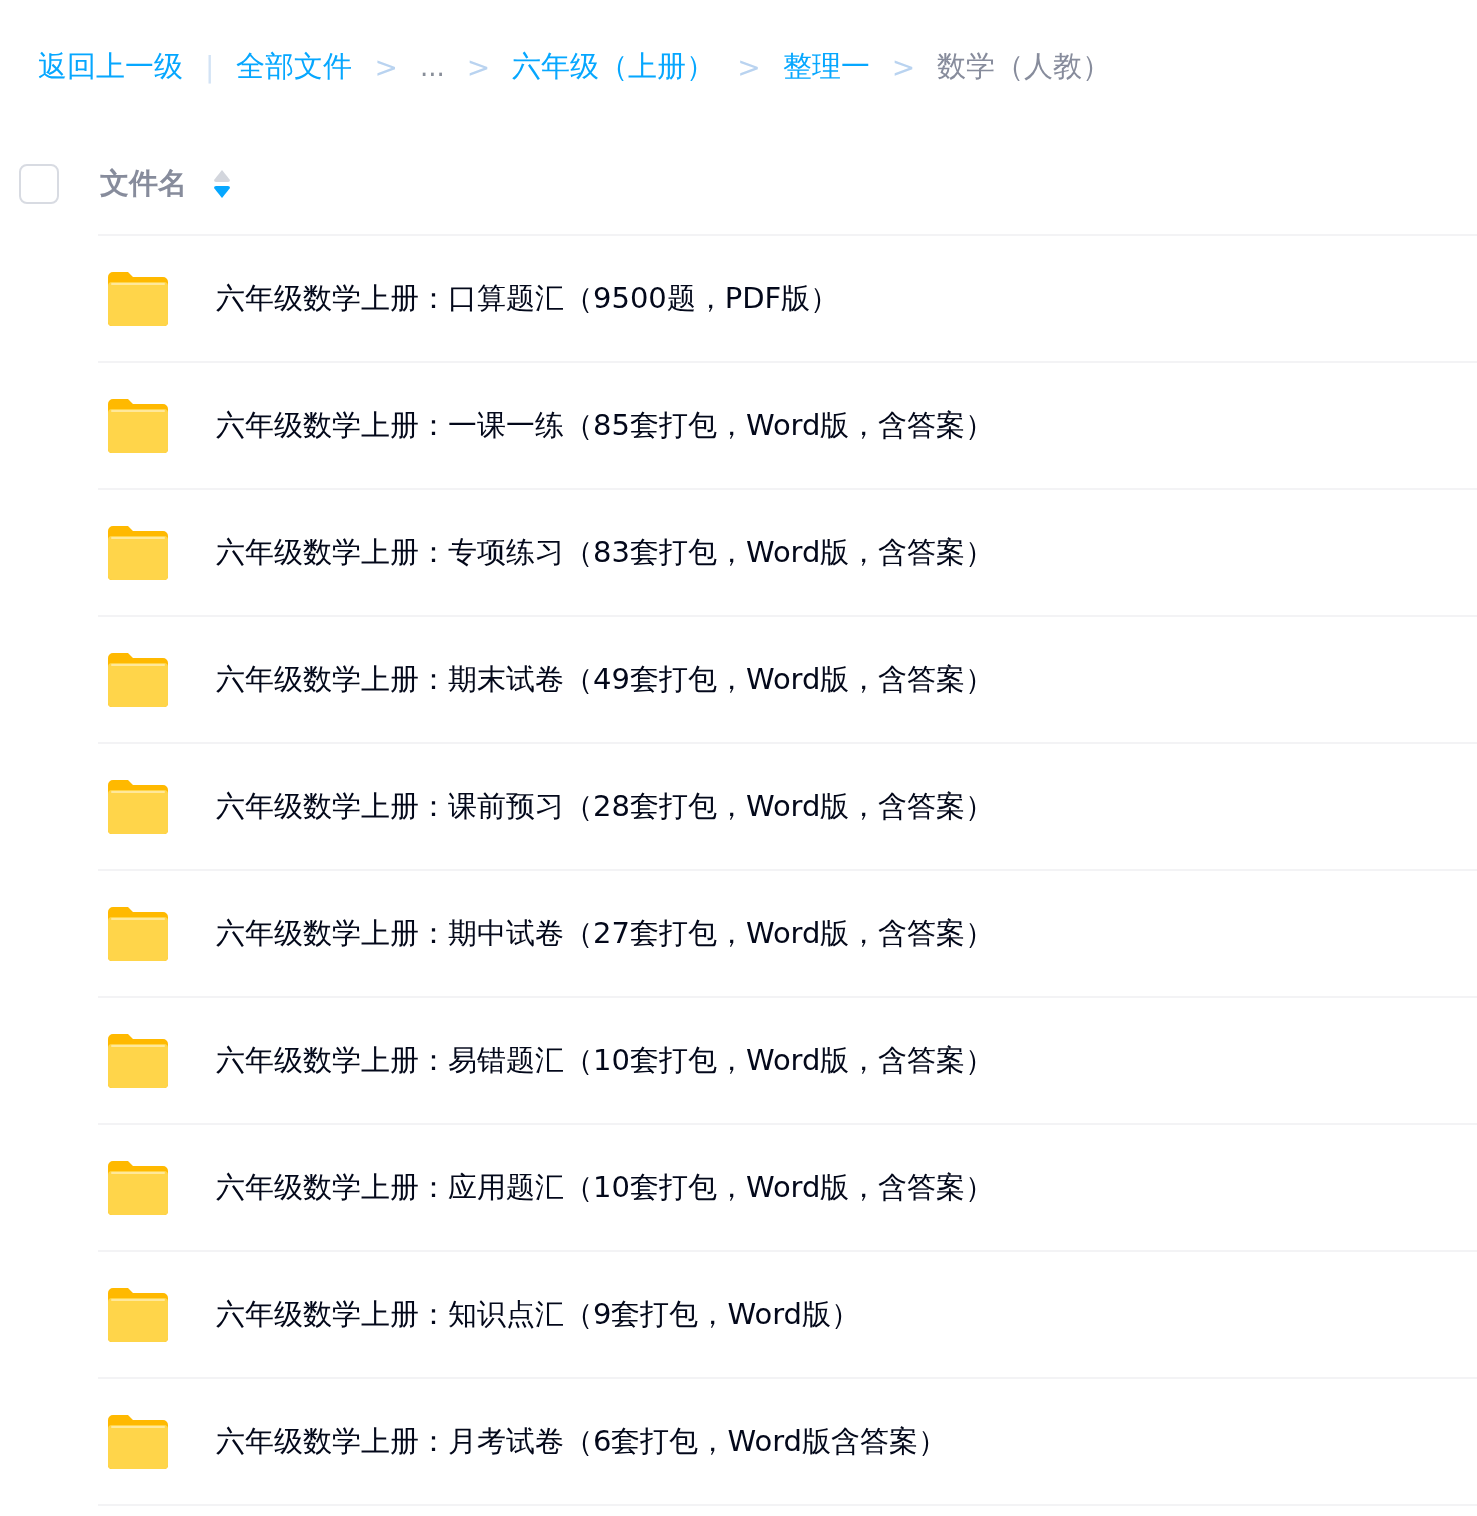  I want to click on file-name: 六年级数学上册：易错题汇（10套打包，Word版，含答案）, so click(605, 1060).